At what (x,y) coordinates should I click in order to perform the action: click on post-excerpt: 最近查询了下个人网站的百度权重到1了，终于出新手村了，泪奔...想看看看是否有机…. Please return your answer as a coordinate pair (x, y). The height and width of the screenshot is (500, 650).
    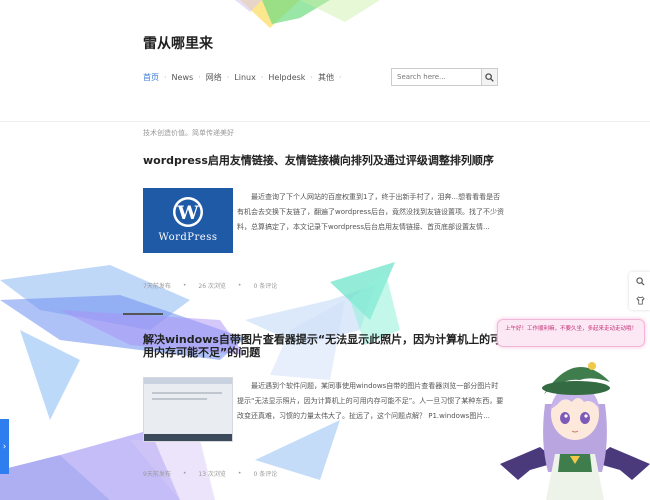
    Looking at the image, I should click on (370, 212).